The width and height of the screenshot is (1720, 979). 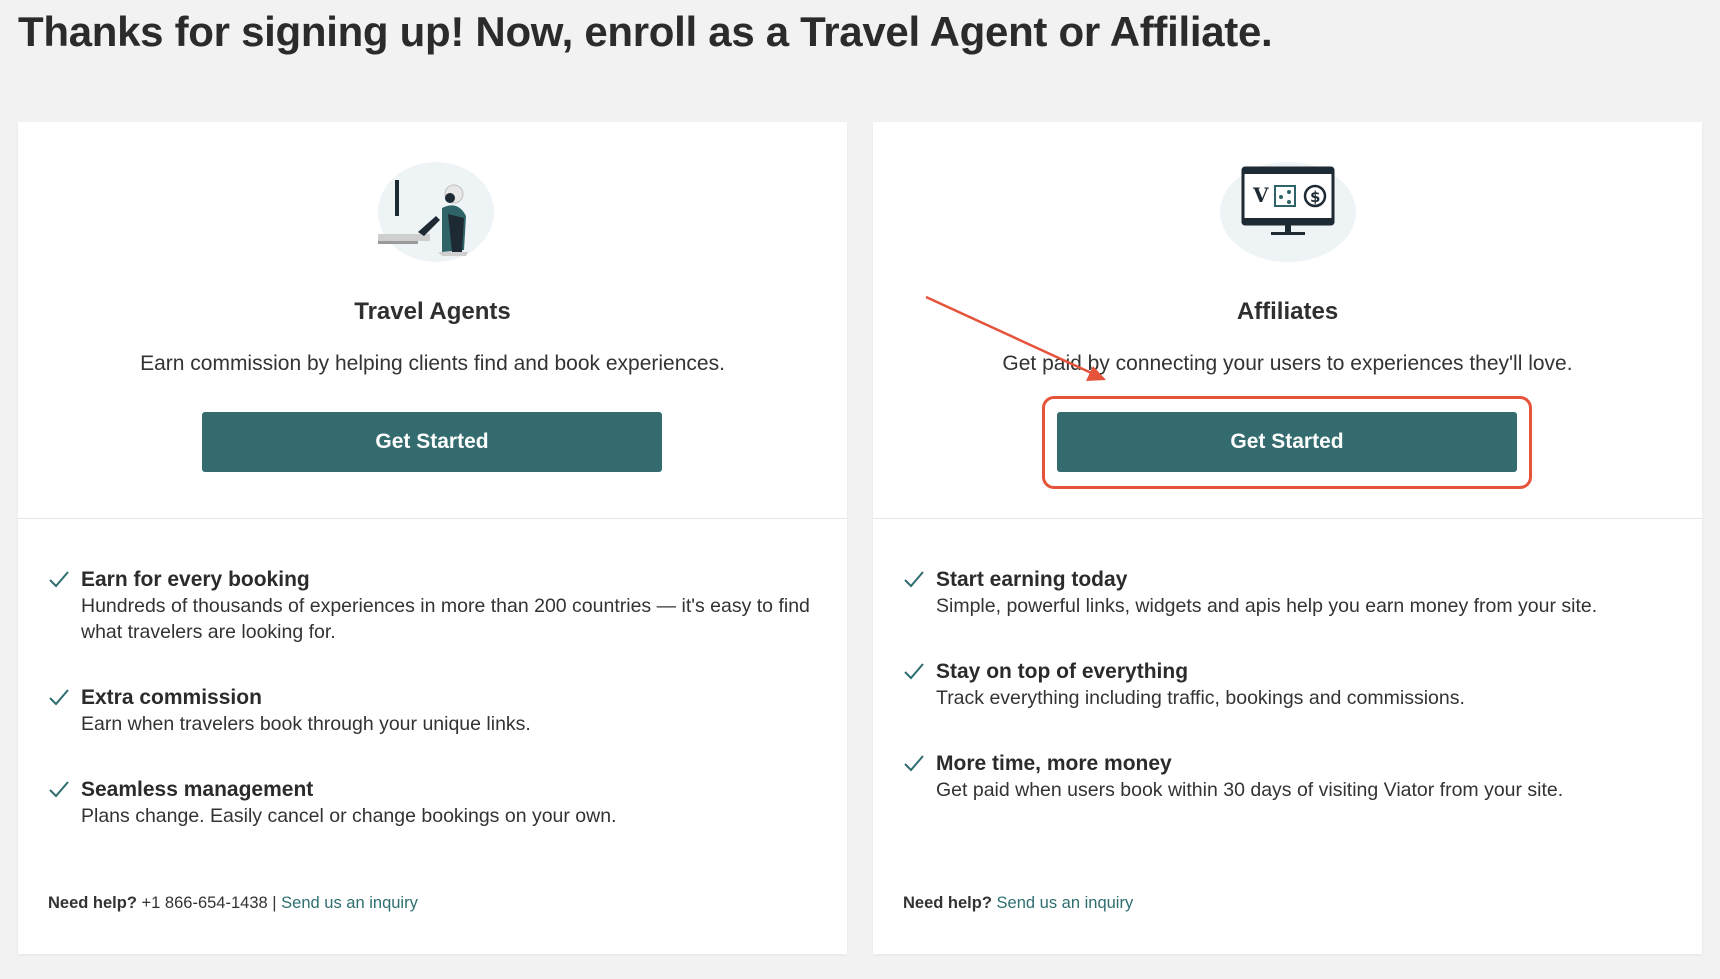 What do you see at coordinates (195, 579) in the screenshot?
I see `feature-title: Earn for every booking` at bounding box center [195, 579].